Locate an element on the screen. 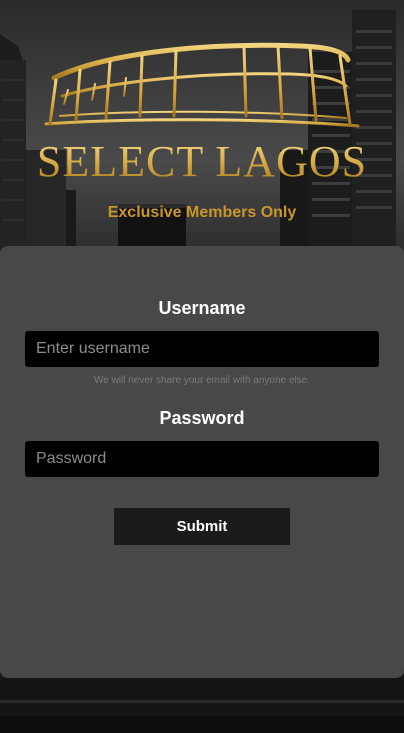  username-input is located at coordinates (202, 349).